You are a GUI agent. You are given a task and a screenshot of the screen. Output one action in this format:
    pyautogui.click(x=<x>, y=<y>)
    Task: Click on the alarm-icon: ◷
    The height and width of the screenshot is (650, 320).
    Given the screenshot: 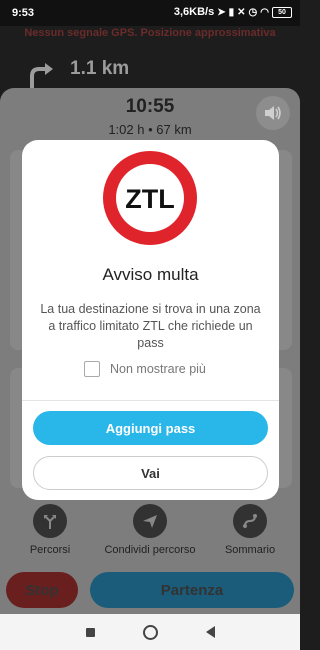 What is the action you would take?
    pyautogui.click(x=253, y=12)
    